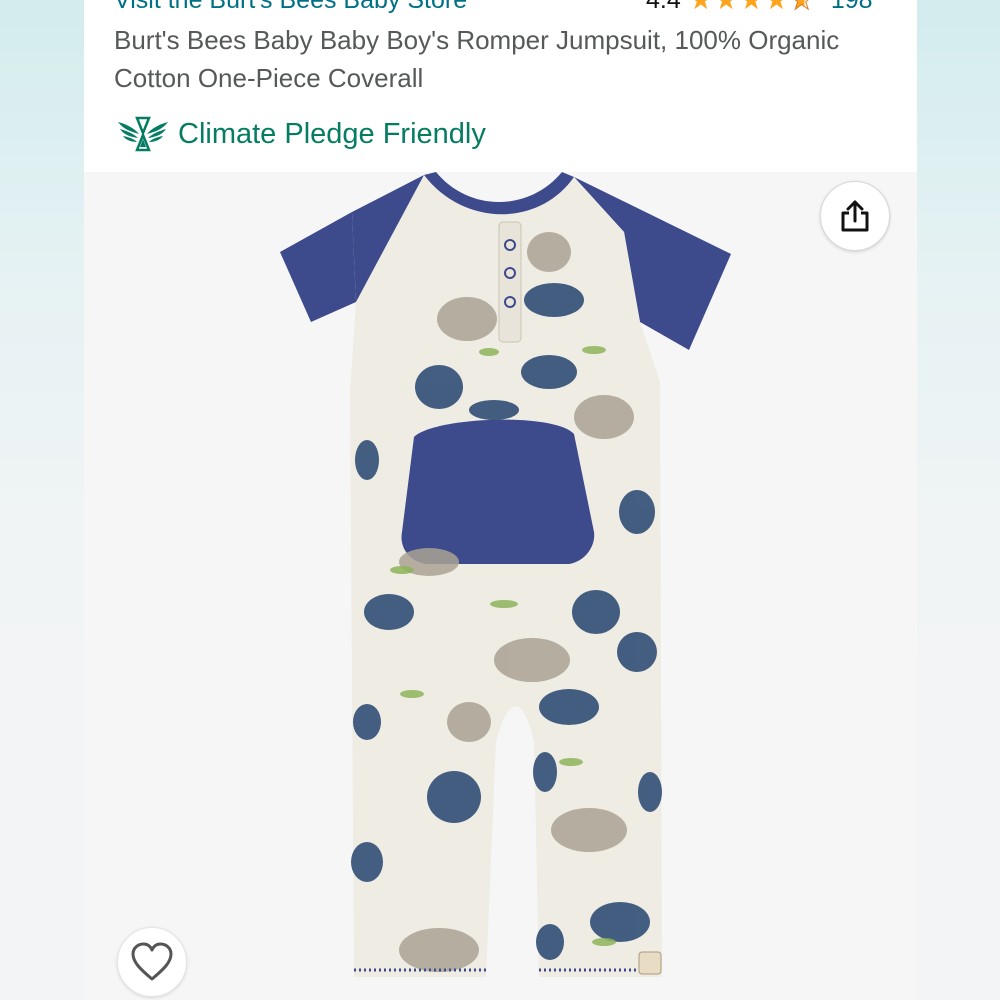  Describe the element at coordinates (290, 7) in the screenshot. I see `store-link: Visit the Burt's Bees Baby Store` at that location.